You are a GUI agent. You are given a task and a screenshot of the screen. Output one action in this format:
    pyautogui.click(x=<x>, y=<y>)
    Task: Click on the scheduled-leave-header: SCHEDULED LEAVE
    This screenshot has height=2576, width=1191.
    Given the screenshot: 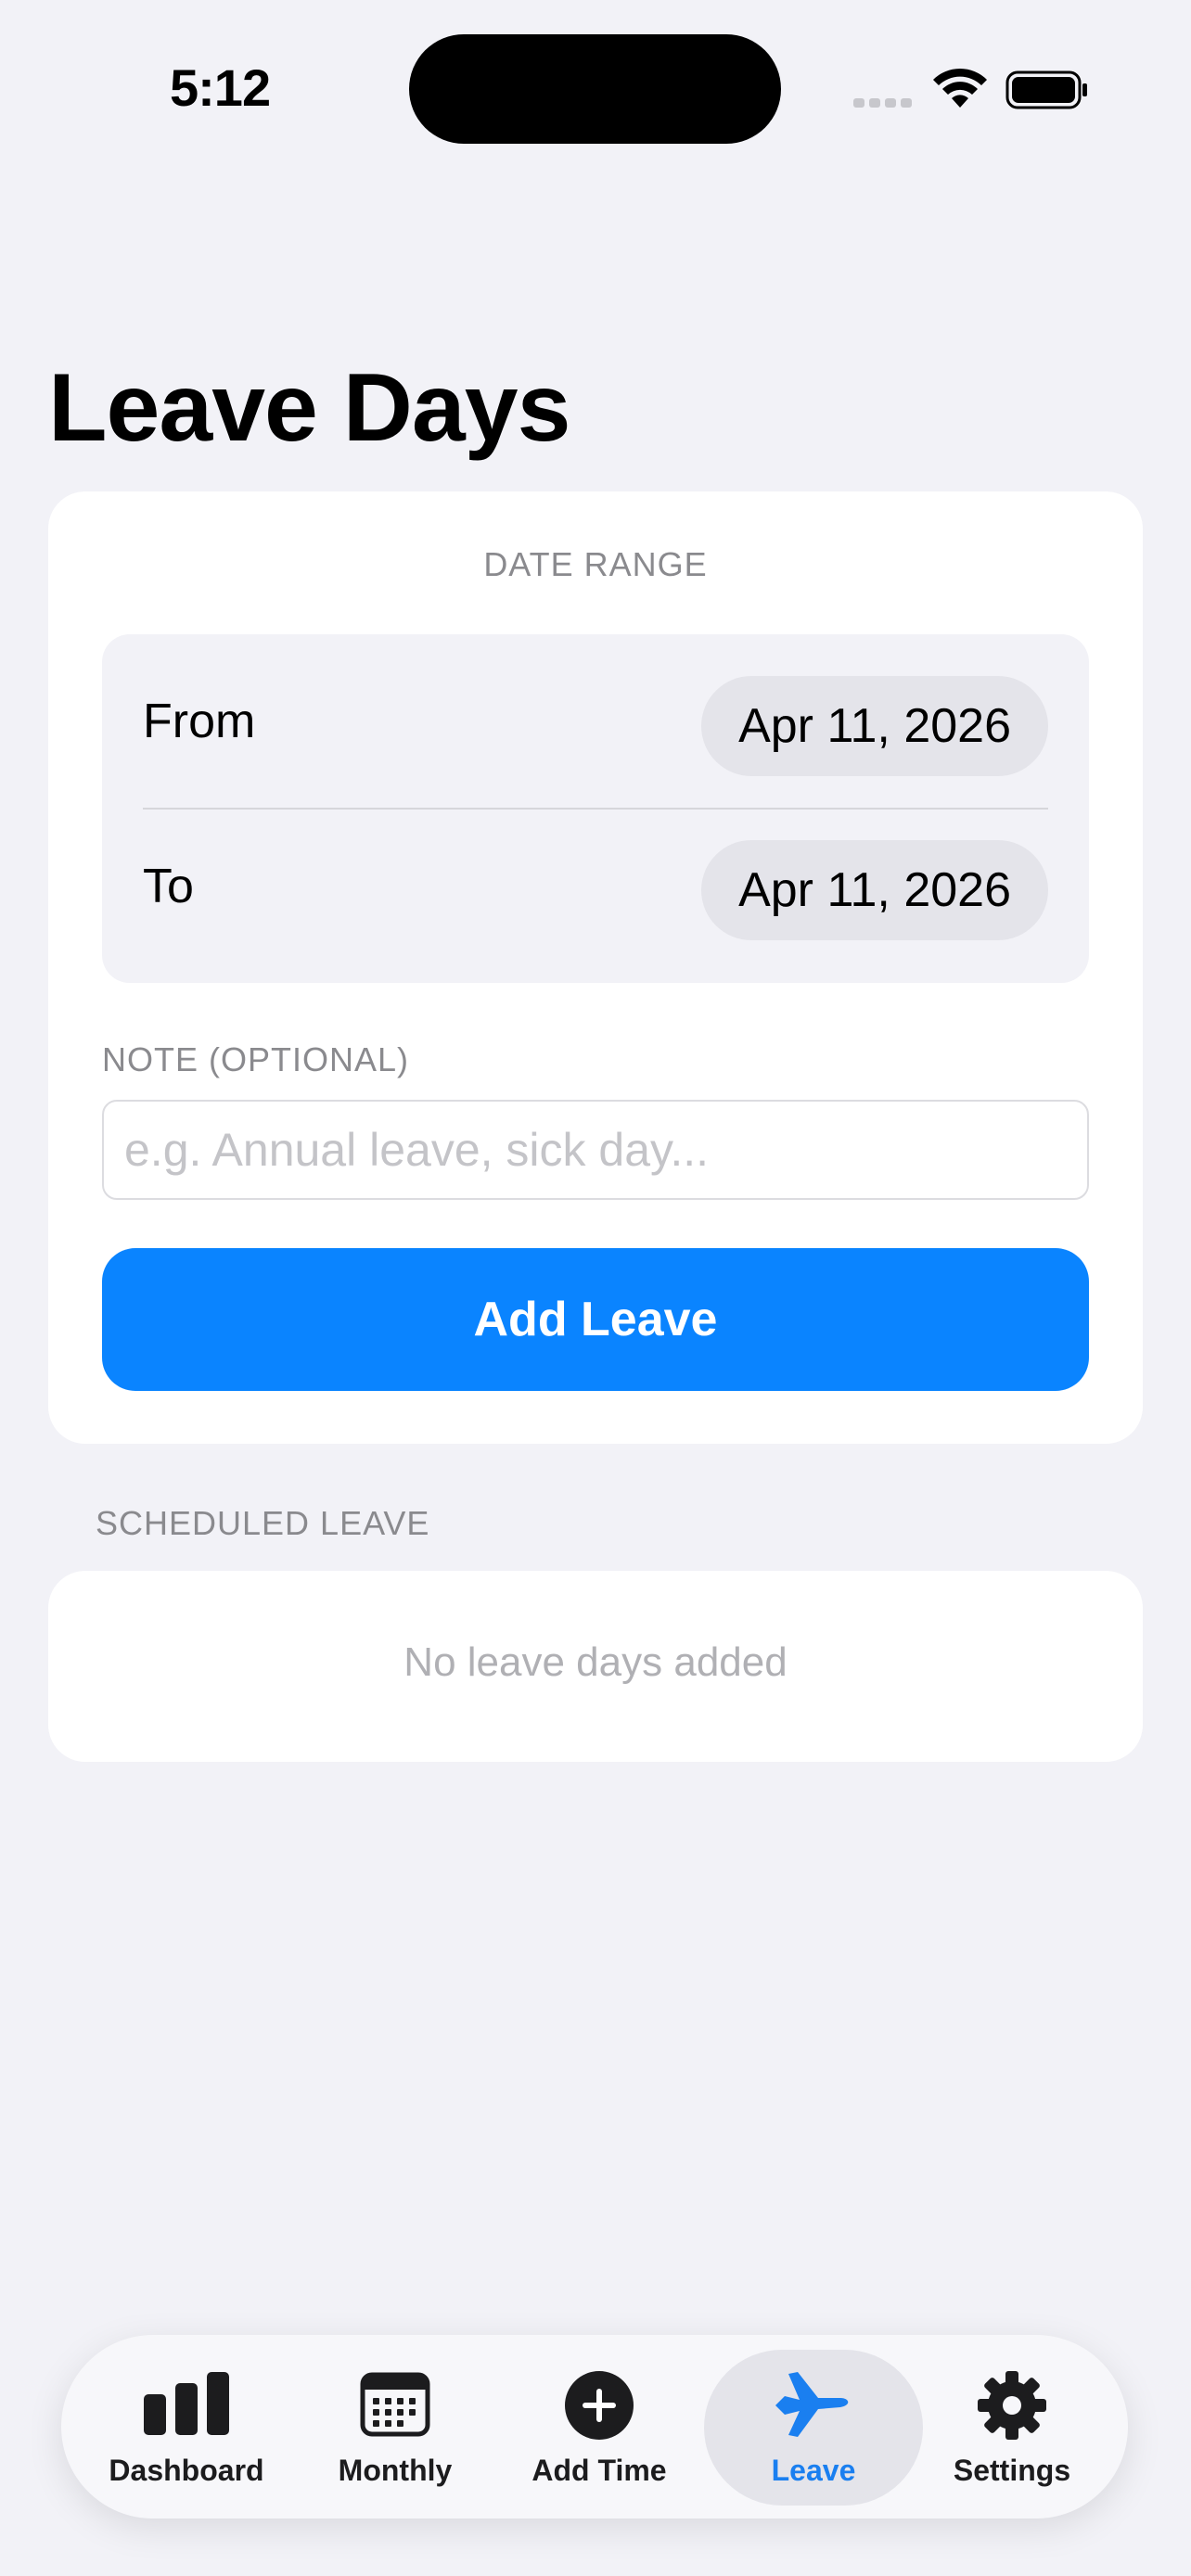 What is the action you would take?
    pyautogui.click(x=263, y=1523)
    